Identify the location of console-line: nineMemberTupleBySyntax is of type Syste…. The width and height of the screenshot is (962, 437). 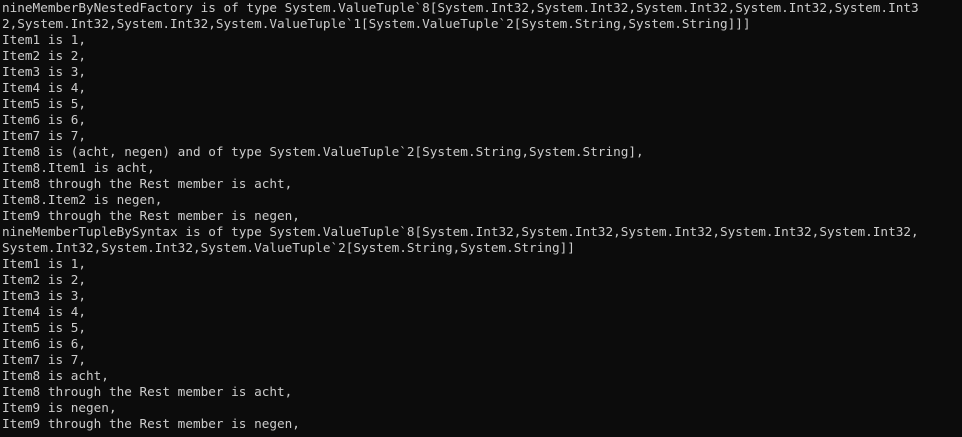
(460, 231).